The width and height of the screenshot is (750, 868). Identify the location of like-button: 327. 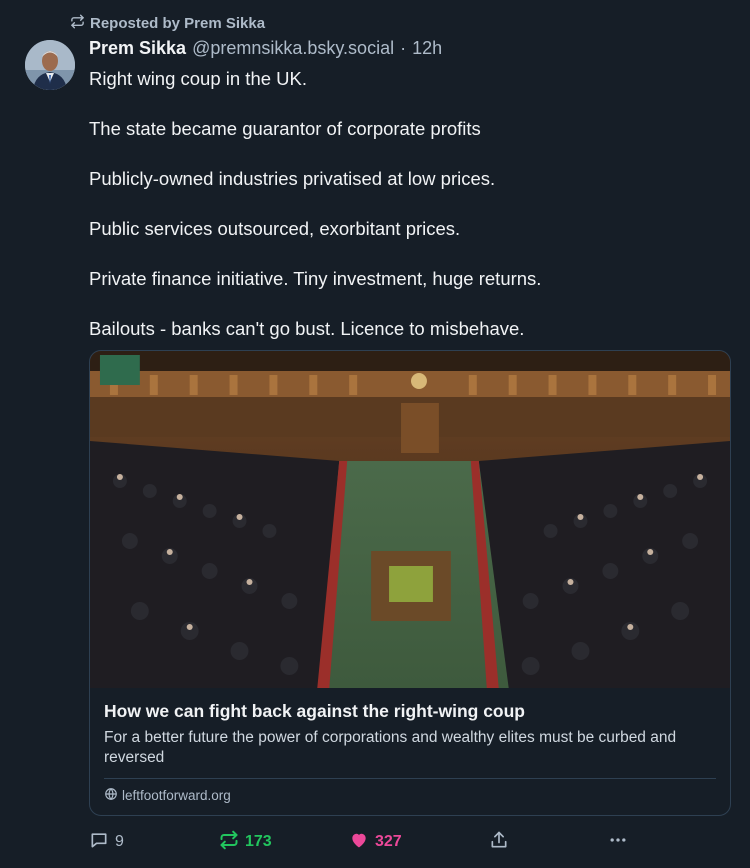
(375, 842).